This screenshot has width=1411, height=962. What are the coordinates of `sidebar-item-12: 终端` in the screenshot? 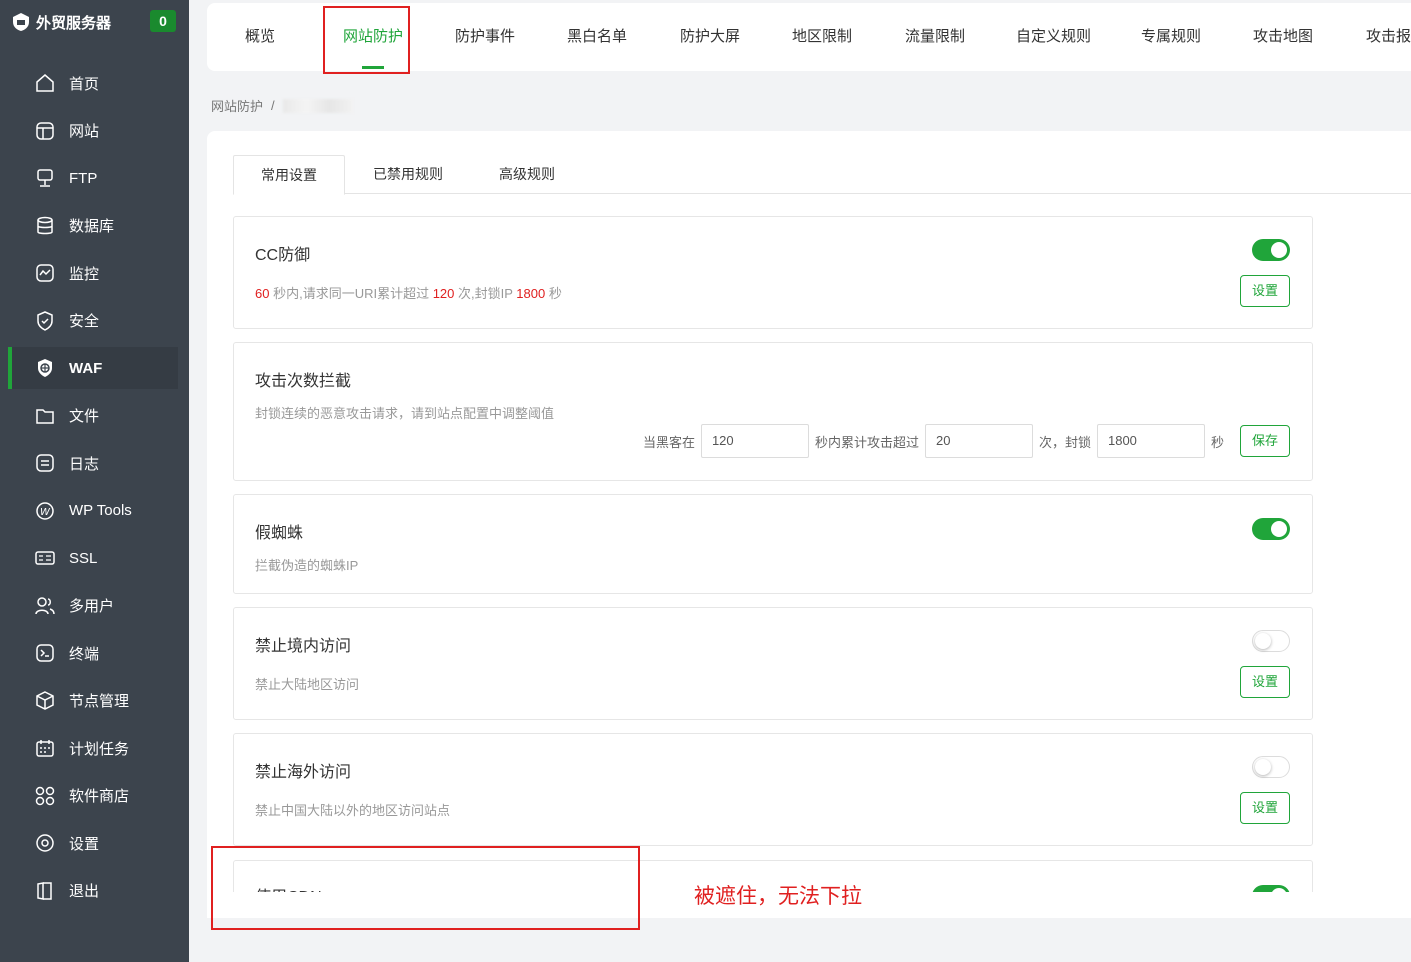 It's located at (93, 653).